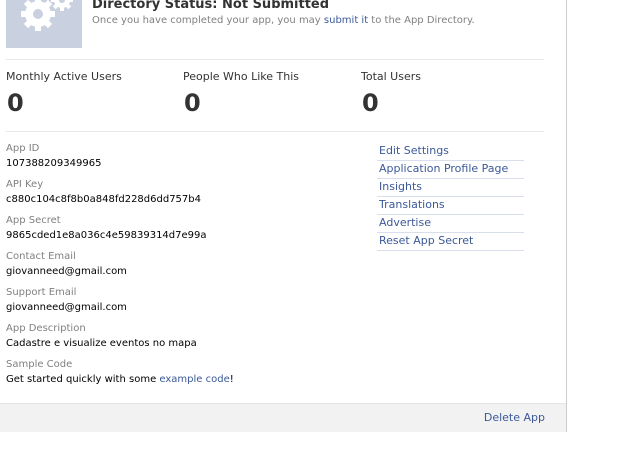 The width and height of the screenshot is (628, 476). I want to click on panel-footer: Delete App, so click(283, 417).